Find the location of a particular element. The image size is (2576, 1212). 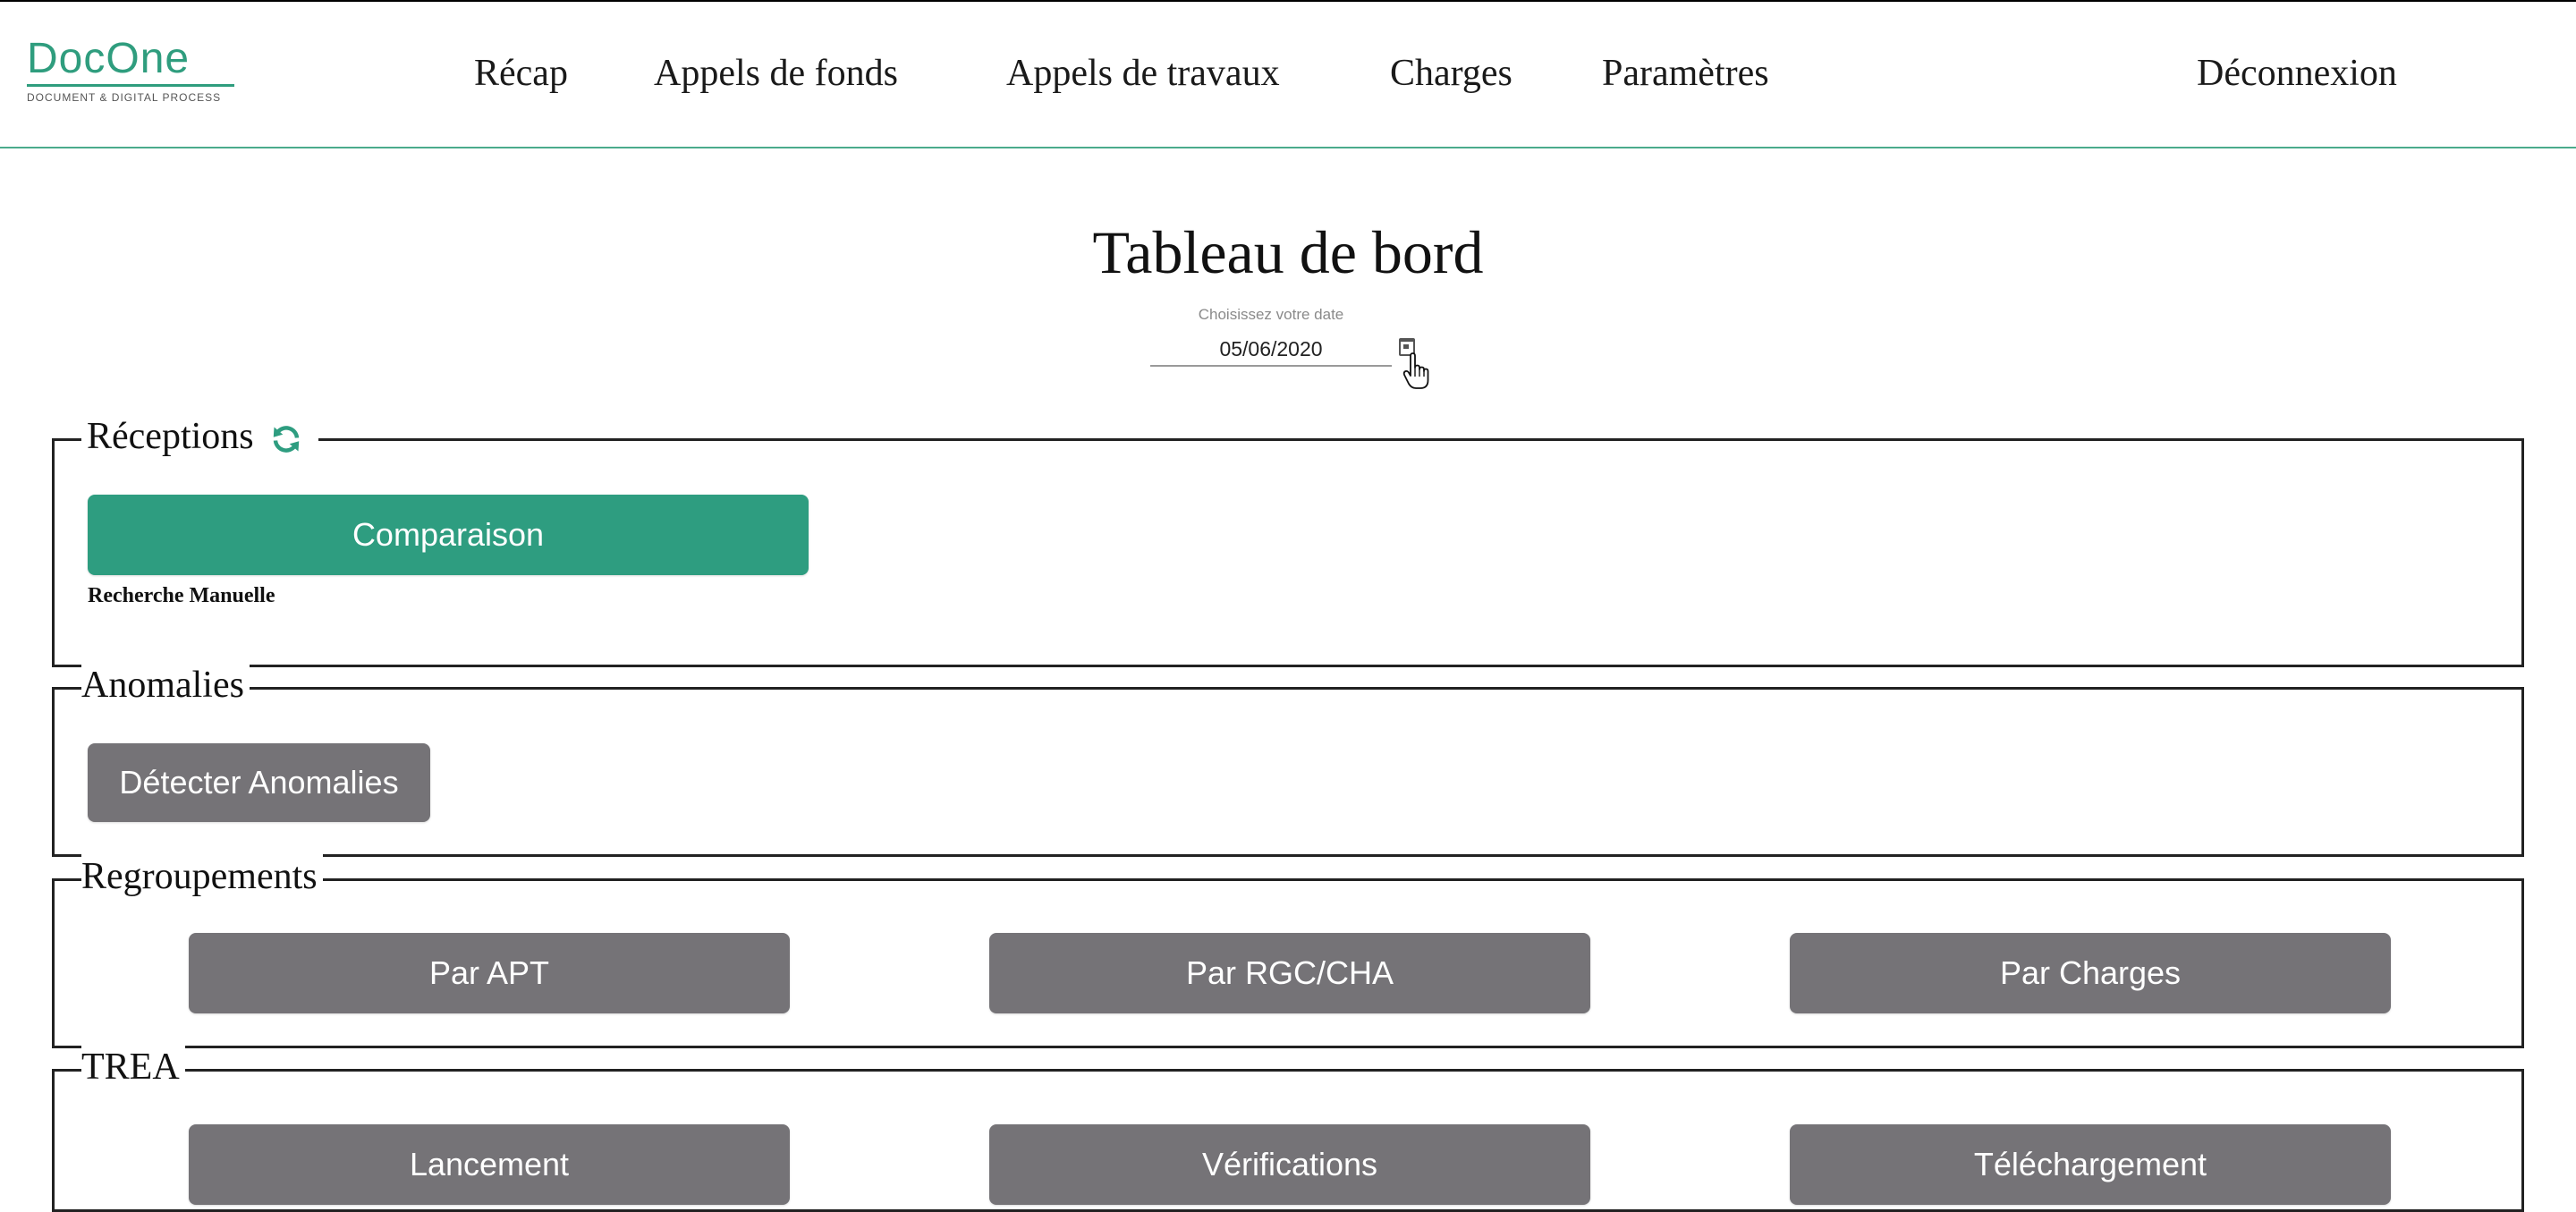

hand-pointer-icon is located at coordinates (1415, 370).